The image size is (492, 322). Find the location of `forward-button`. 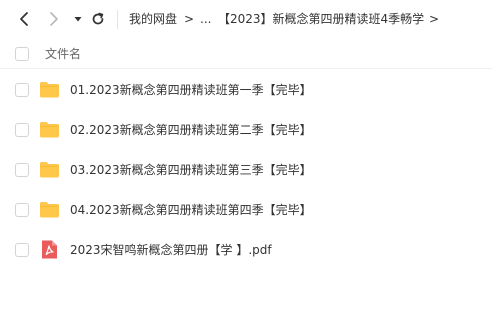

forward-button is located at coordinates (54, 19).